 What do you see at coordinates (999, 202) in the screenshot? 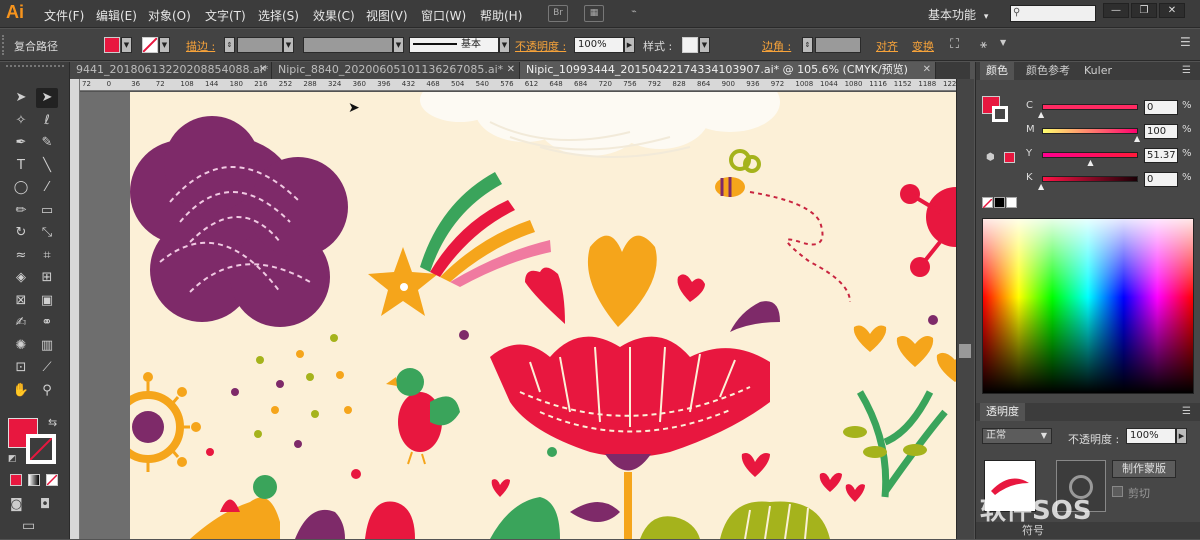
I see `black-swatch` at bounding box center [999, 202].